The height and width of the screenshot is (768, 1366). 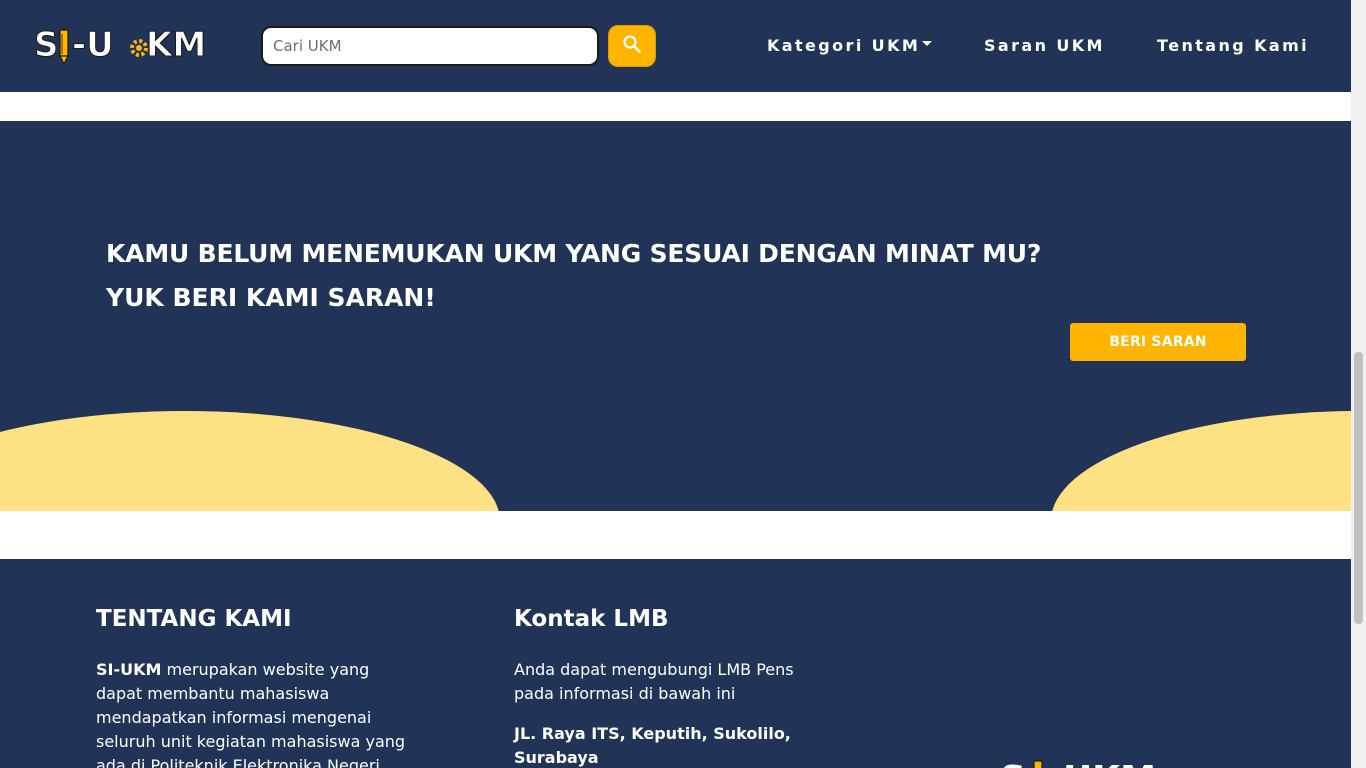 What do you see at coordinates (175, 45) in the screenshot?
I see `svg-text: KM` at bounding box center [175, 45].